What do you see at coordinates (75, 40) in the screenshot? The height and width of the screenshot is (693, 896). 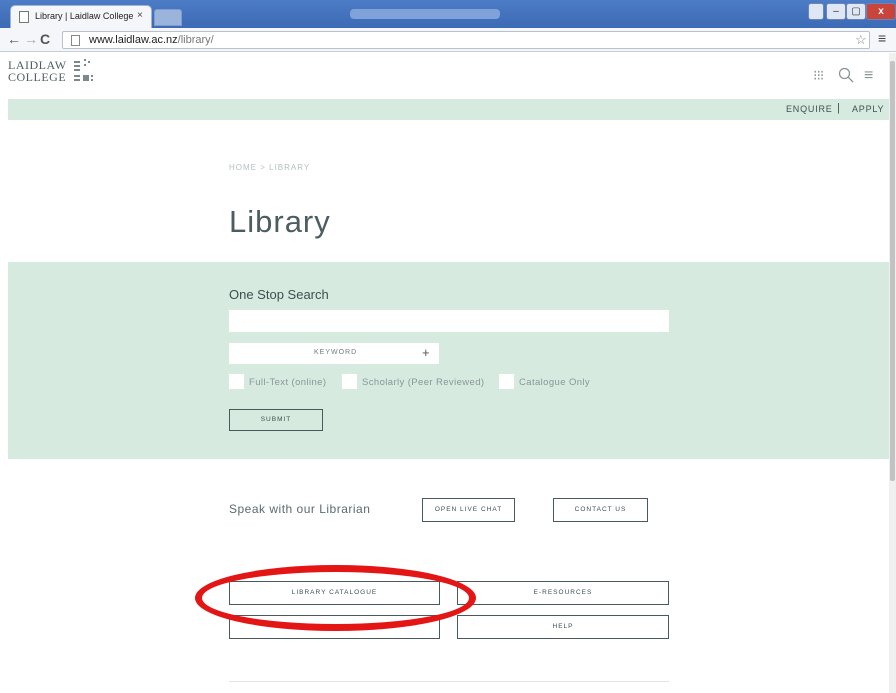 I see `page-icon` at bounding box center [75, 40].